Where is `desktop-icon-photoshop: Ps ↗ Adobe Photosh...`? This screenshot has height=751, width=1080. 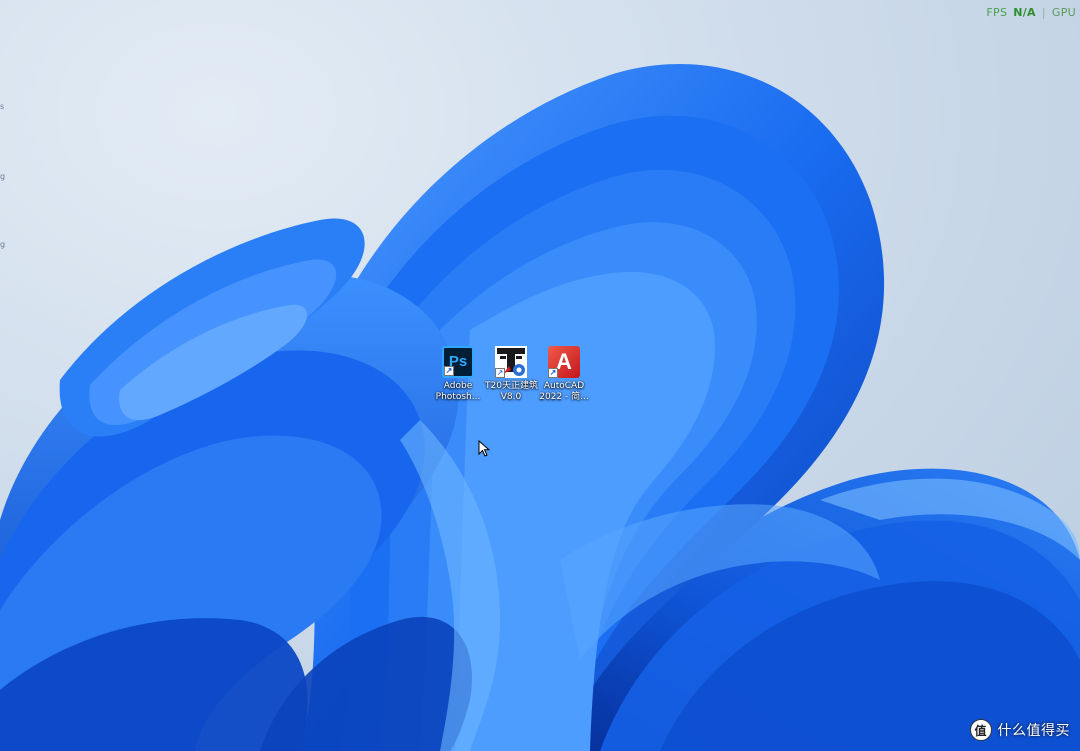
desktop-icon-photoshop: Ps ↗ Adobe Photosh... is located at coordinates (458, 374).